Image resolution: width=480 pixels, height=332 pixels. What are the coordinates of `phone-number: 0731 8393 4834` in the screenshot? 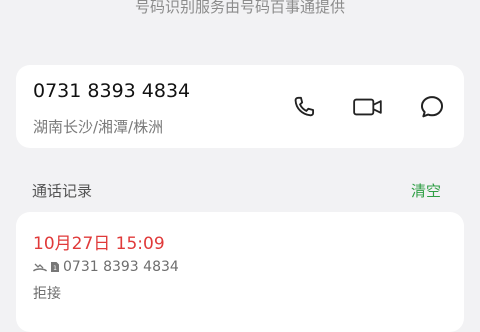 It's located at (112, 91).